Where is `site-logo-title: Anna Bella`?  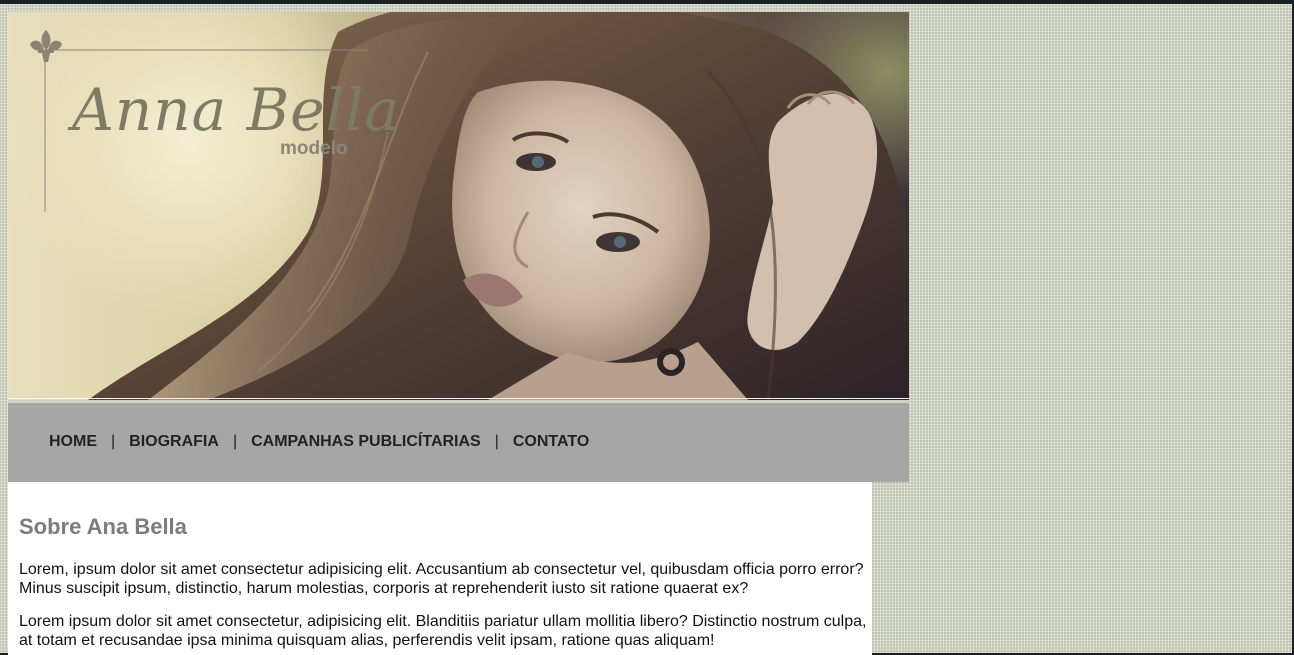
site-logo-title: Anna Bella is located at coordinates (236, 110).